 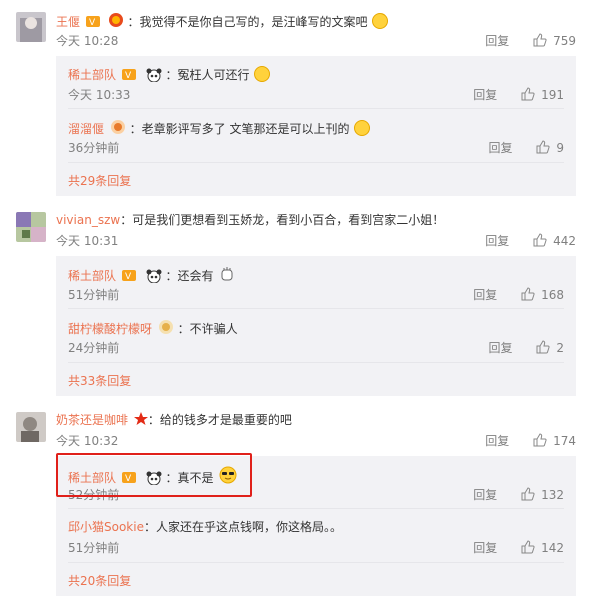 I want to click on like-count: 9, so click(x=560, y=148).